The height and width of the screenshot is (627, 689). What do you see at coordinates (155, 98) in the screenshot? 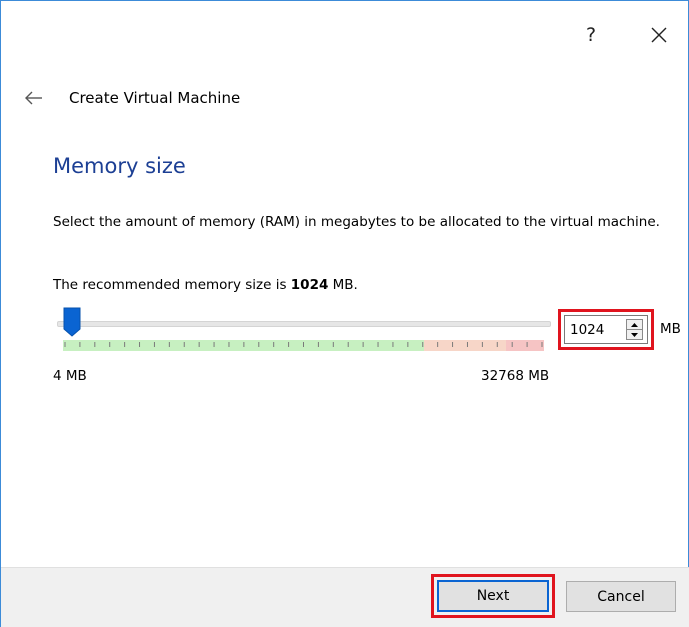
I see `wizard-title: Create Virtual Machine` at bounding box center [155, 98].